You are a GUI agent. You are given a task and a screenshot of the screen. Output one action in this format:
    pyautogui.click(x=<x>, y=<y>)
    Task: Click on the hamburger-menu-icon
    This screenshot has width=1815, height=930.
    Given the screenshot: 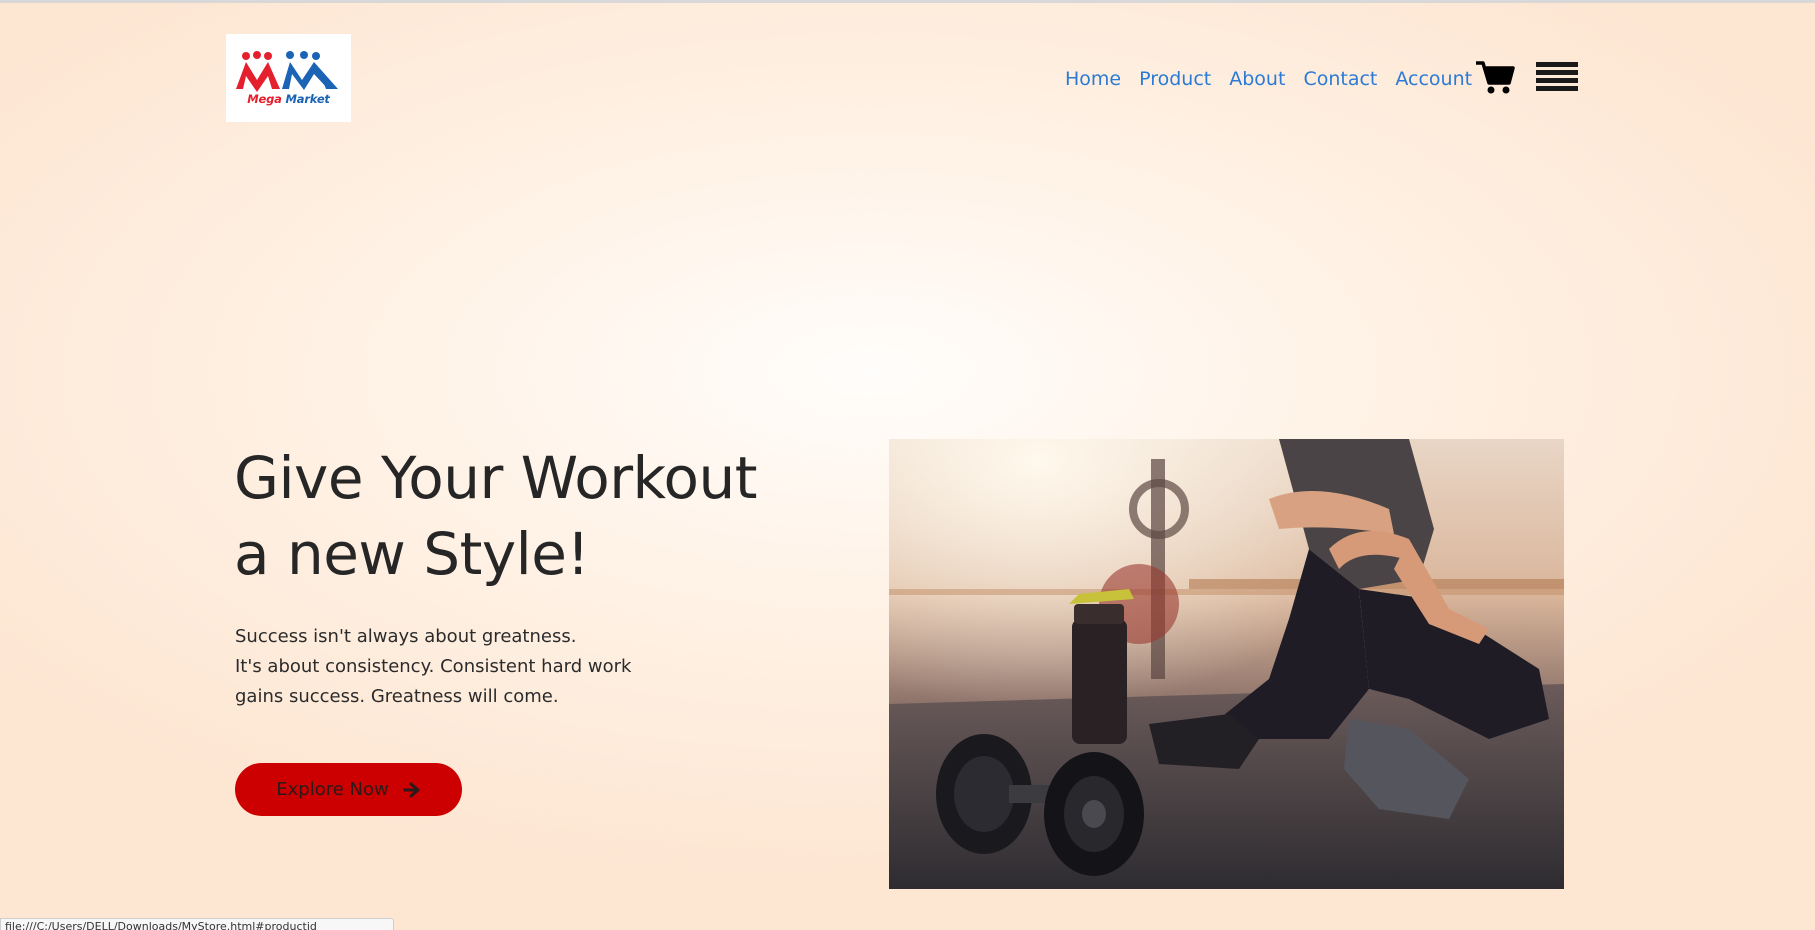 What is the action you would take?
    pyautogui.click(x=1557, y=77)
    